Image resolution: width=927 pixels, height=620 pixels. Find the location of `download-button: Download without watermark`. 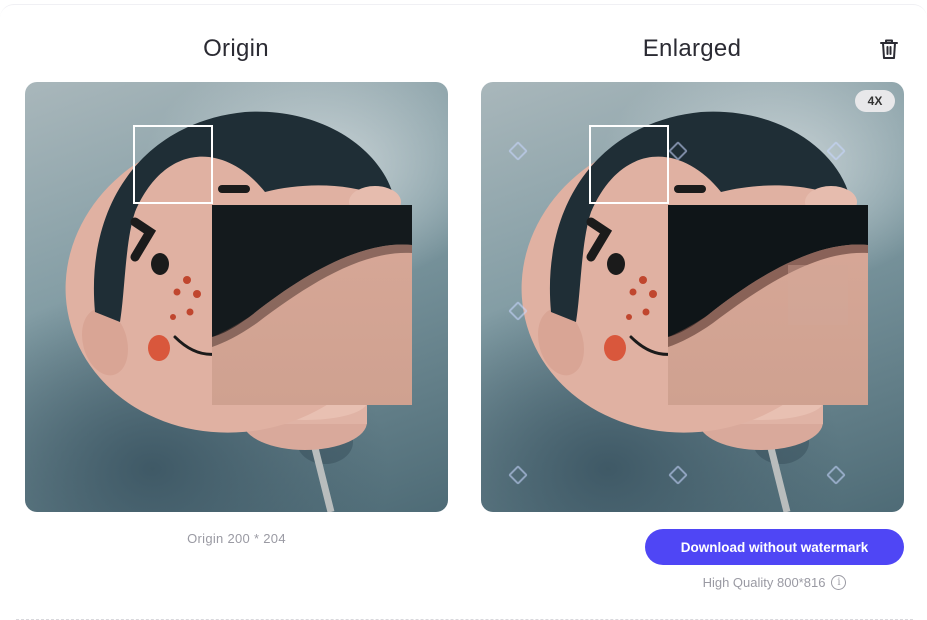

download-button: Download without watermark is located at coordinates (774, 547).